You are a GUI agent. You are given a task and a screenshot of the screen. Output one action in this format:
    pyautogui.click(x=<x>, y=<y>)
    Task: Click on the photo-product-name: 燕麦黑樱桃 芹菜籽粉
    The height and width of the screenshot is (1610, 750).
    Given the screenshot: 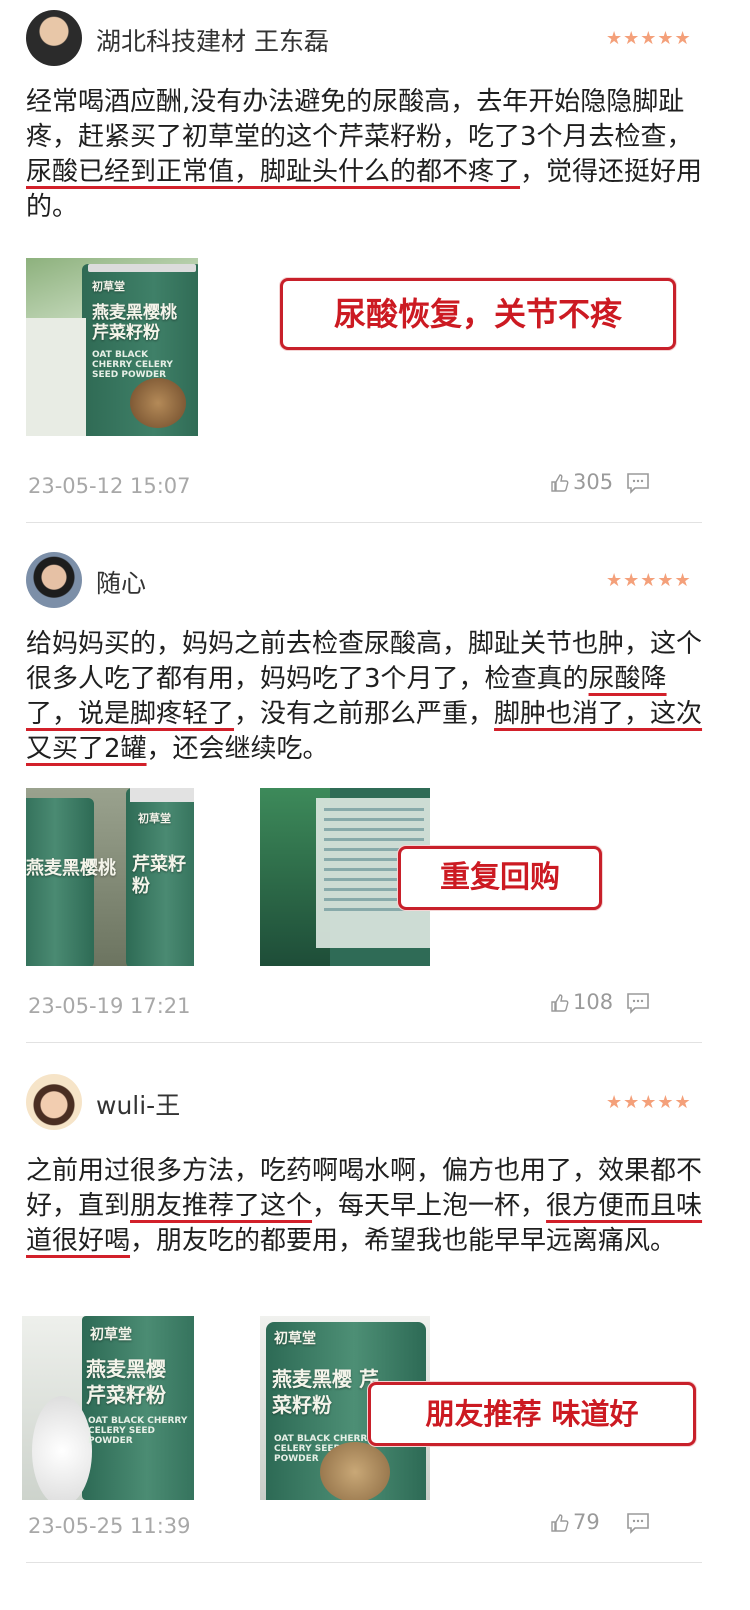 What is the action you would take?
    pyautogui.click(x=134, y=323)
    